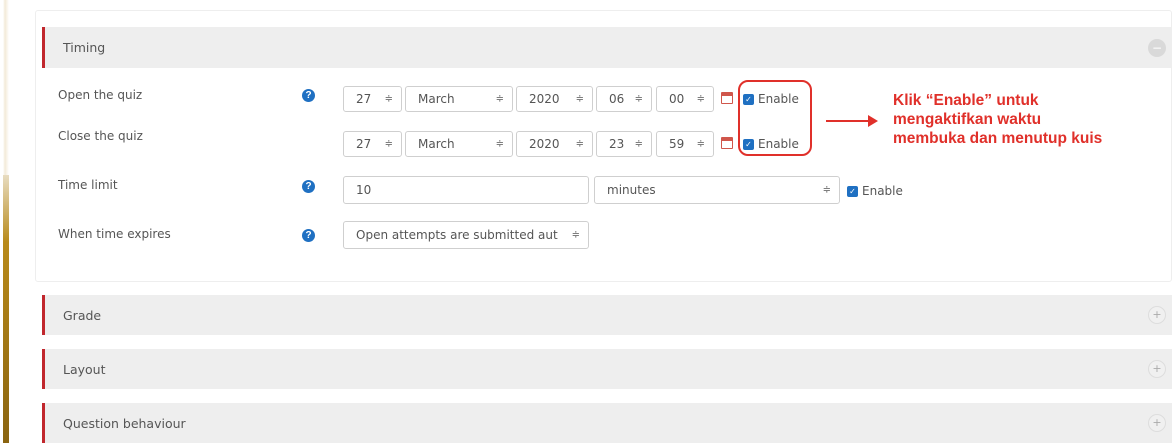 The width and height of the screenshot is (1172, 443). Describe the element at coordinates (607, 315) in the screenshot. I see `section-header-grade: Grade +` at that location.